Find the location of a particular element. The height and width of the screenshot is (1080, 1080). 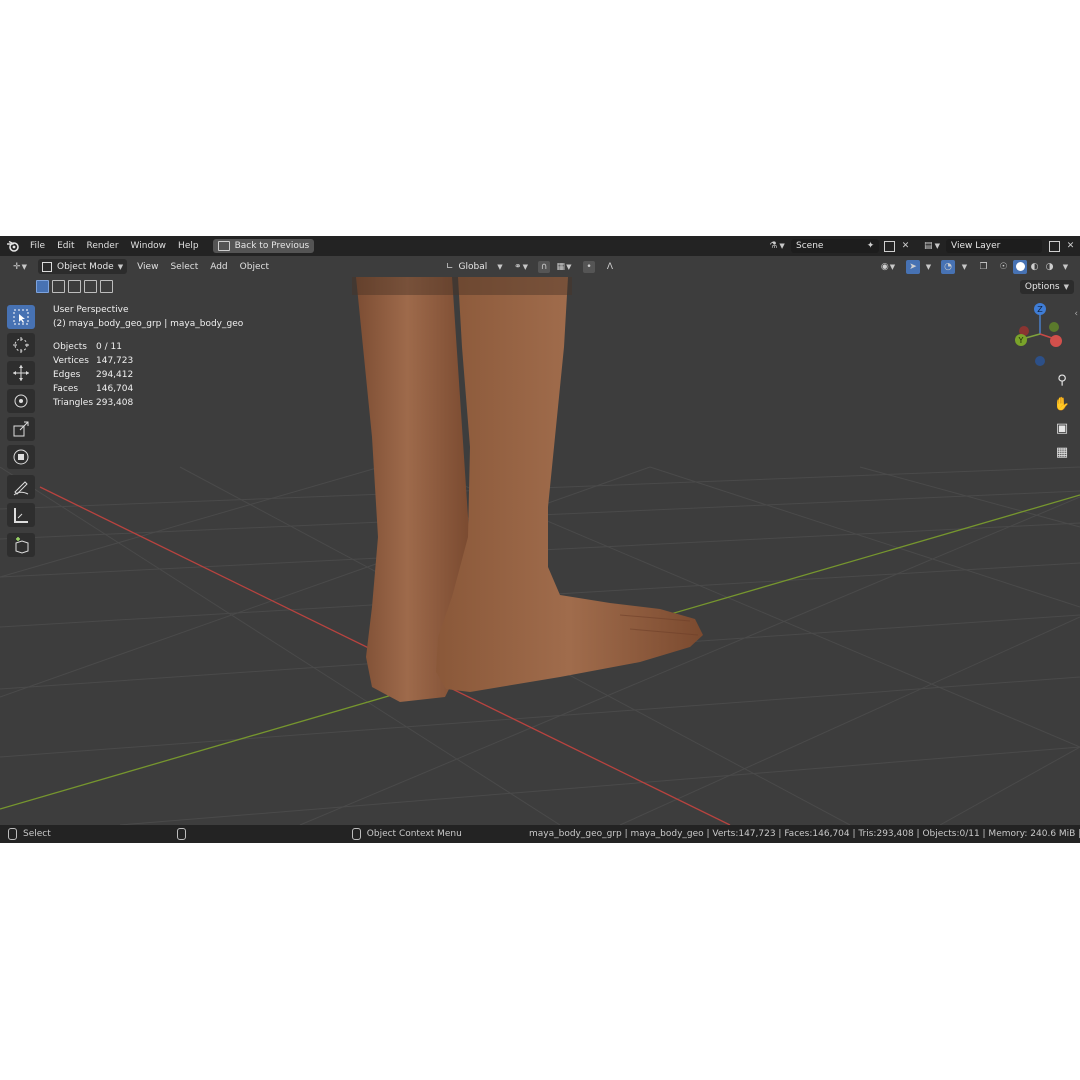

gizmo-toggle-icon: ➤ is located at coordinates (913, 266).